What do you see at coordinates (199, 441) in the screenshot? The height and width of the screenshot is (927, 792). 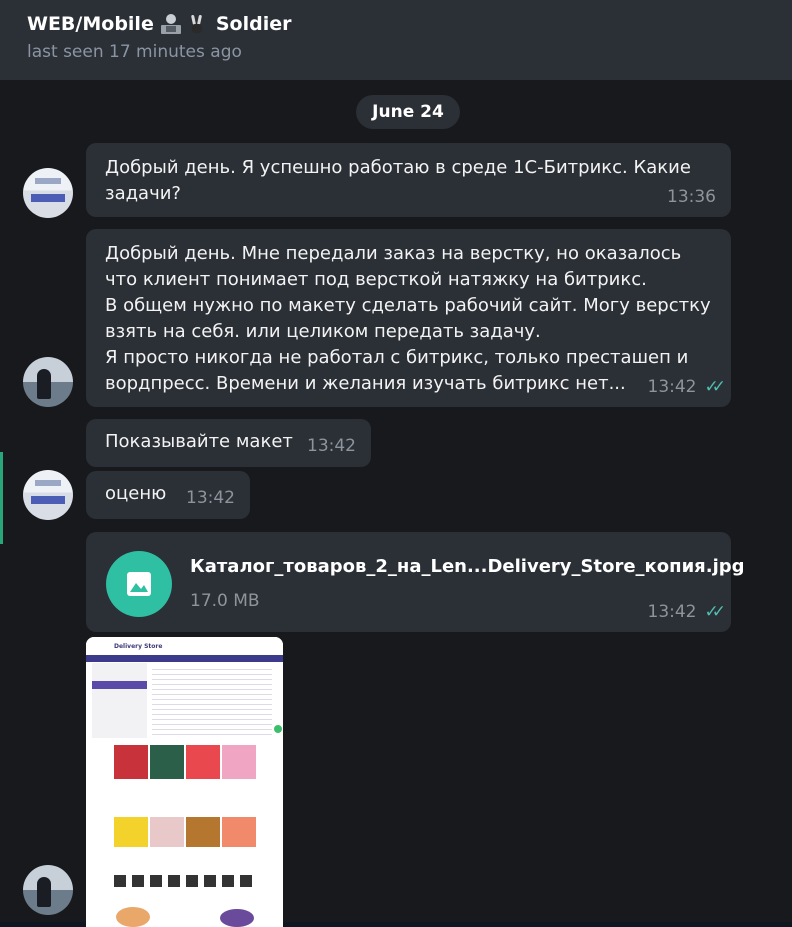 I see `message-text: Показывайте макет` at bounding box center [199, 441].